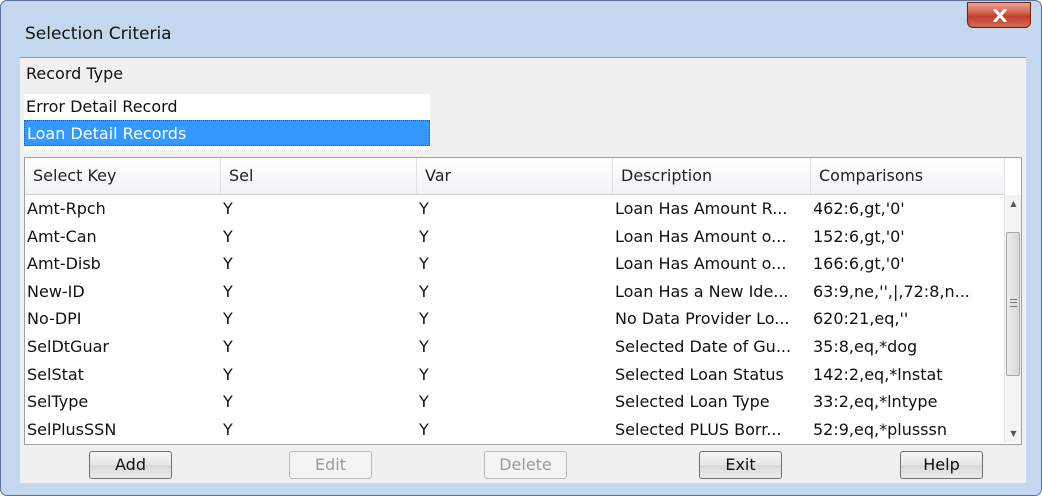 The image size is (1042, 496). What do you see at coordinates (525, 465) in the screenshot?
I see `delete-button: Delete` at bounding box center [525, 465].